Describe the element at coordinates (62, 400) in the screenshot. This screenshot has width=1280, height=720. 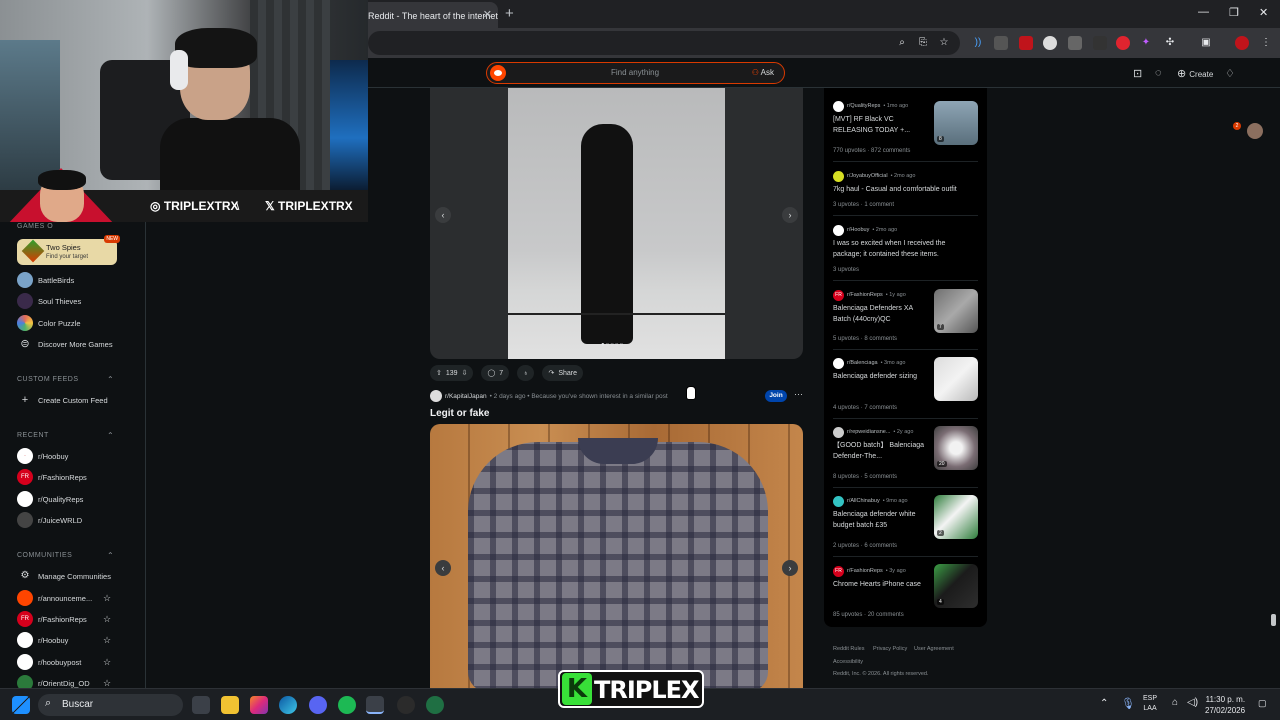
I see `create-custom-feed-button: + Create Custom Feed` at that location.